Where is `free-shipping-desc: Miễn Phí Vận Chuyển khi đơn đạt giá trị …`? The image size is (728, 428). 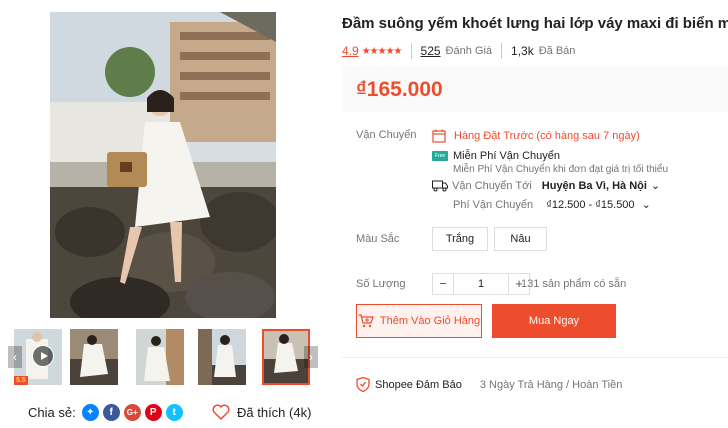
free-shipping-desc: Miễn Phí Vận Chuyển khi đơn đạt giá trị … is located at coordinates (561, 169).